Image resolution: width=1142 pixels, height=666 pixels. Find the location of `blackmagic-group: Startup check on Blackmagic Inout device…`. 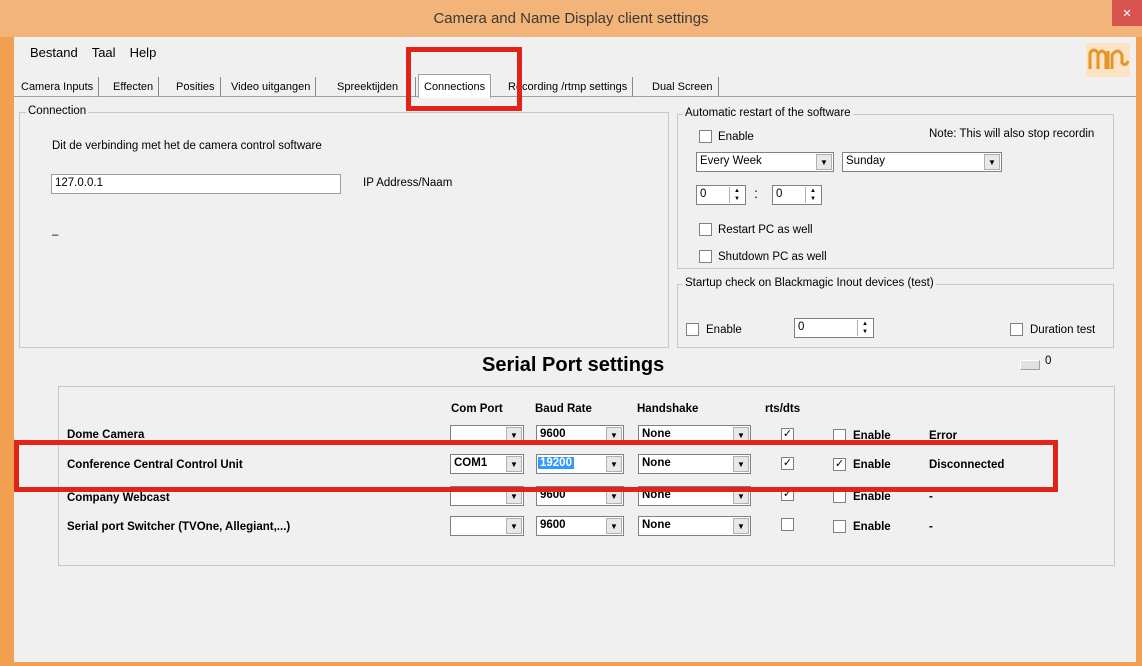

blackmagic-group: Startup check on Blackmagic Inout device… is located at coordinates (895, 312).